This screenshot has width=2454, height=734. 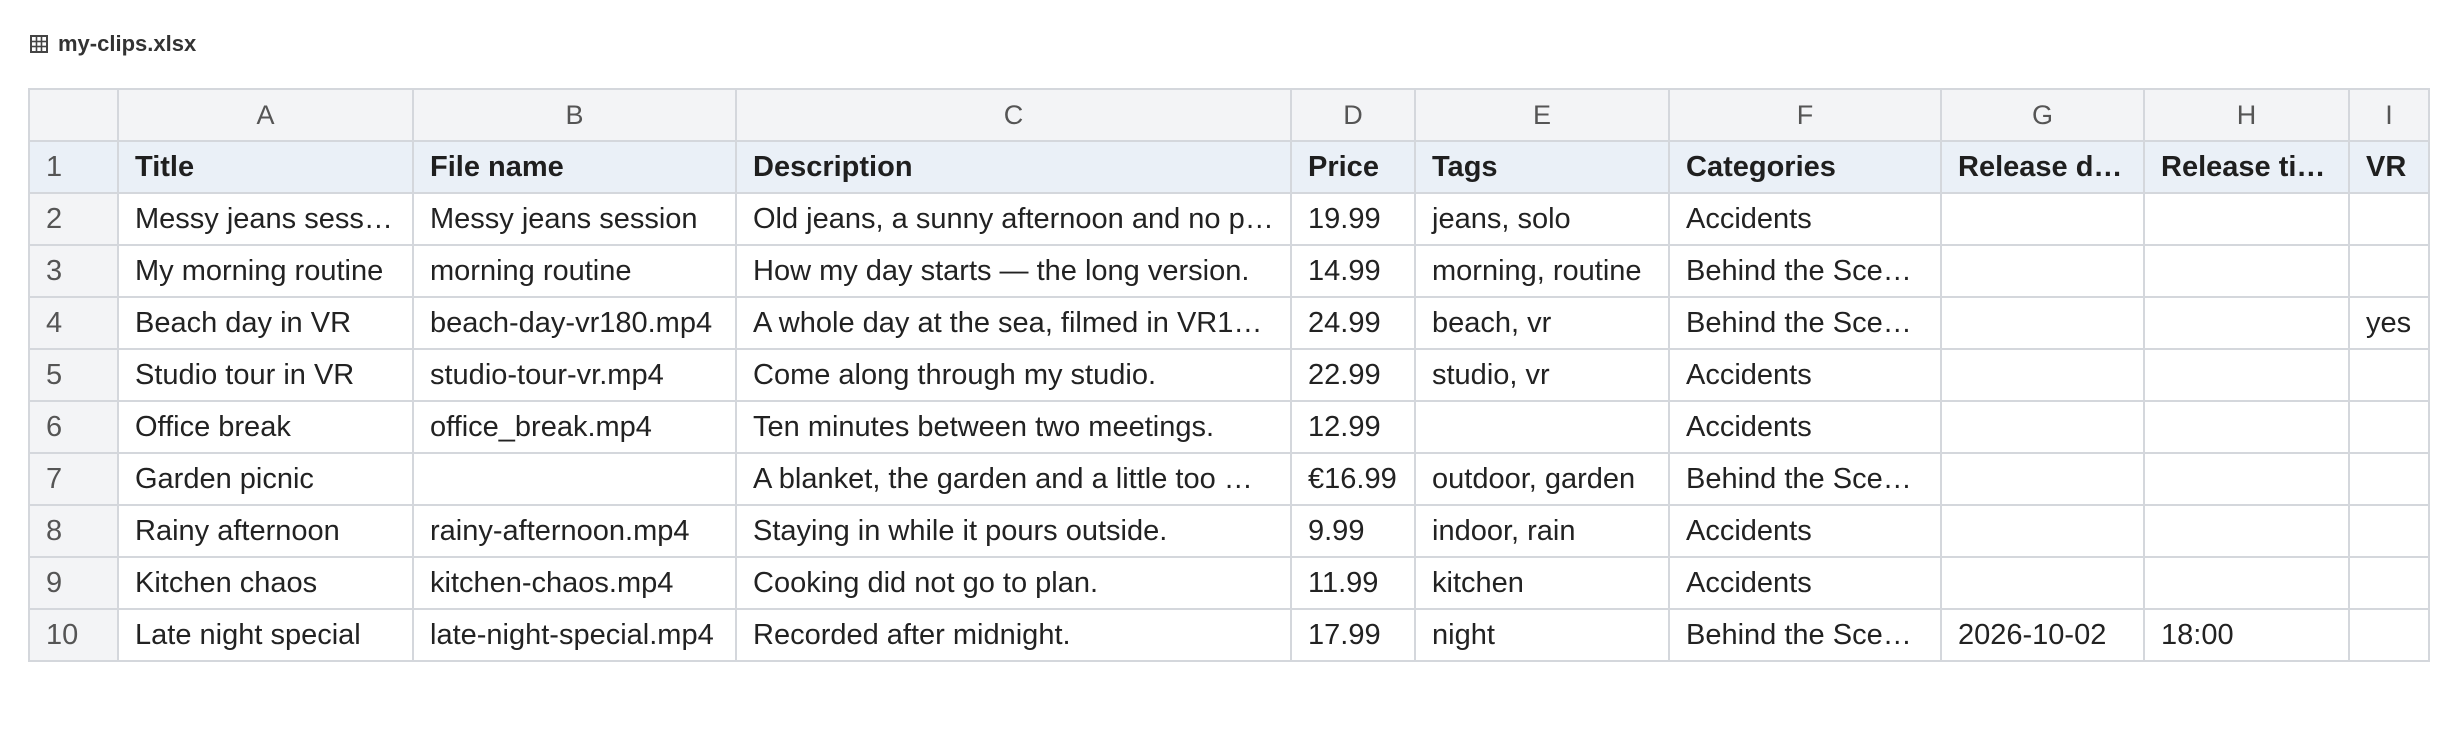 I want to click on cell-price: 14.99, so click(x=1353, y=271).